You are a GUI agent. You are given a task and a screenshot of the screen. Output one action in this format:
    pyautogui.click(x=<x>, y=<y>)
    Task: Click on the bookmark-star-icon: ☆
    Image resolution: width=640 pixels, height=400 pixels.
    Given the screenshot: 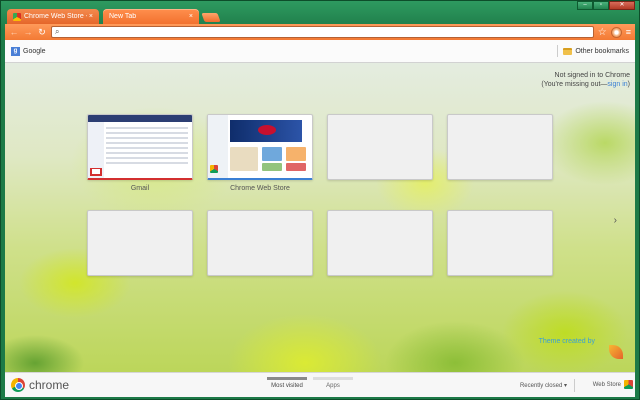 What is the action you would take?
    pyautogui.click(x=602, y=32)
    